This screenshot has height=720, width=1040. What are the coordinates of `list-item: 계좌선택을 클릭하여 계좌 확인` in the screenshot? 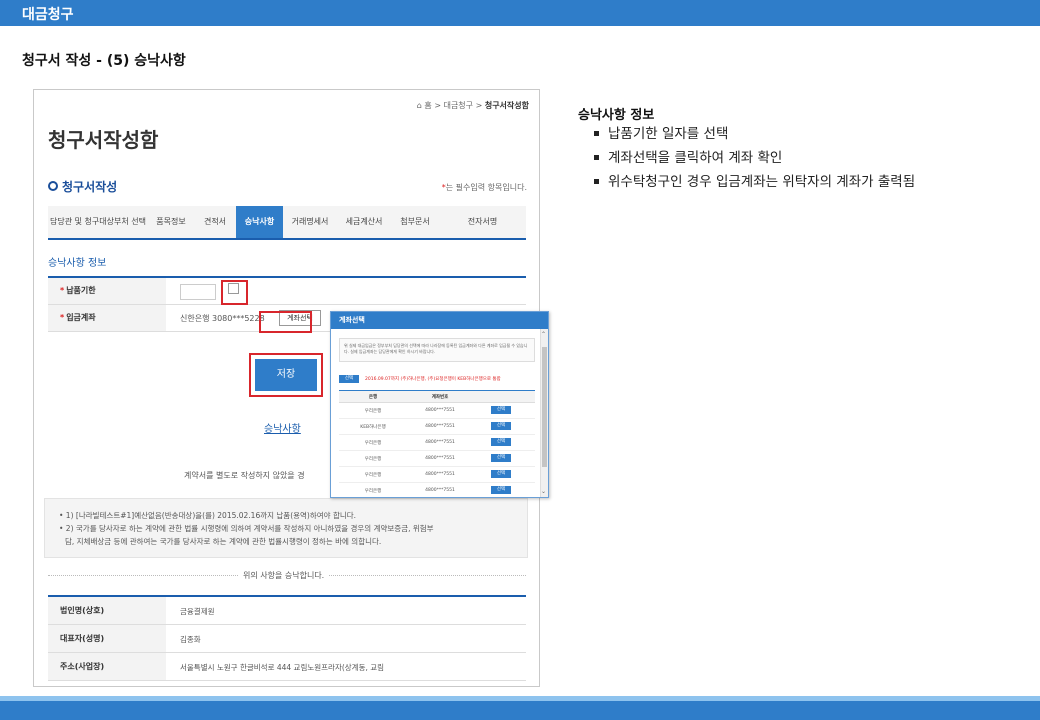 It's located at (754, 158).